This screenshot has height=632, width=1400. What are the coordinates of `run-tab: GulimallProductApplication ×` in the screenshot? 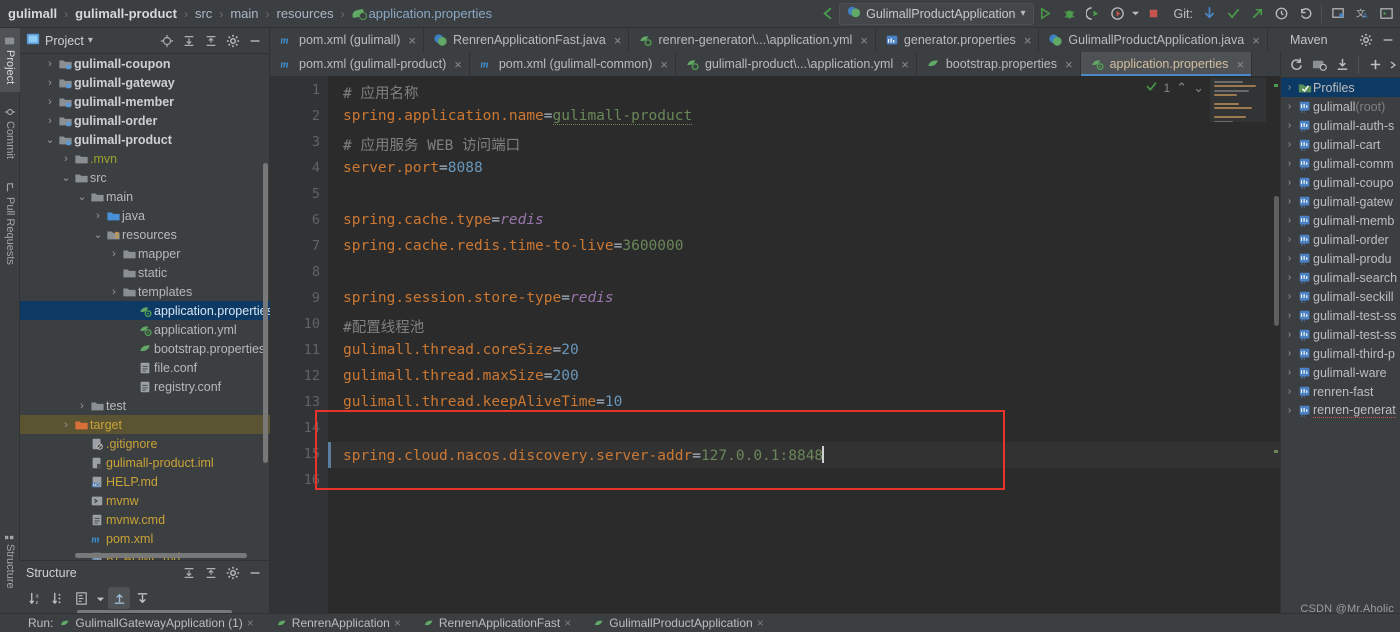 It's located at (678, 623).